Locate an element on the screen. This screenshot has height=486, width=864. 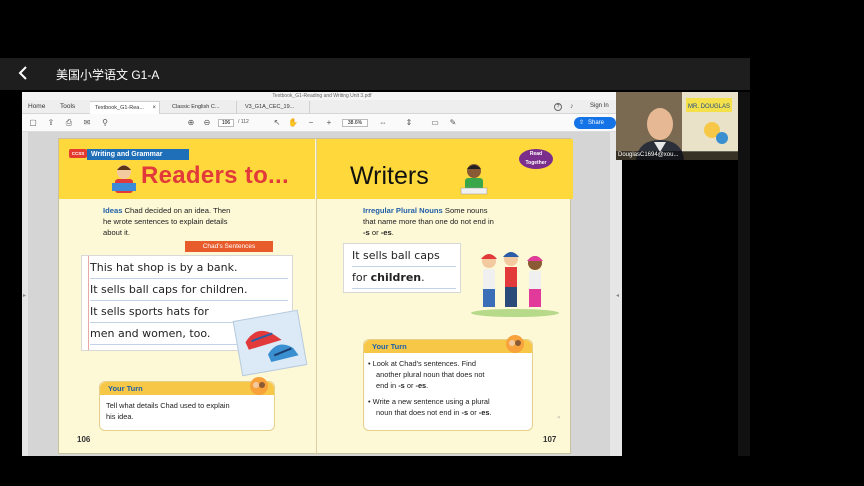
chads-sentences-tag: Chad's Sentences is located at coordinates (229, 246).